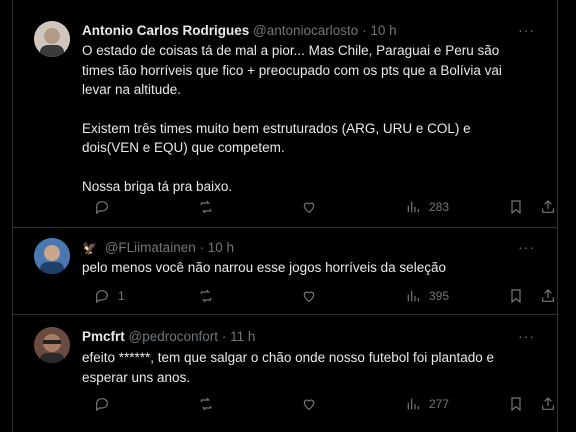 The width and height of the screenshot is (576, 432). I want to click on views-count: 277, so click(439, 404).